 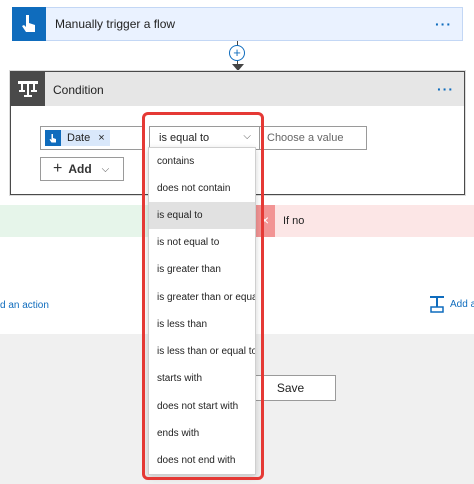 I want to click on condition-header: Condition ···, so click(x=237, y=89).